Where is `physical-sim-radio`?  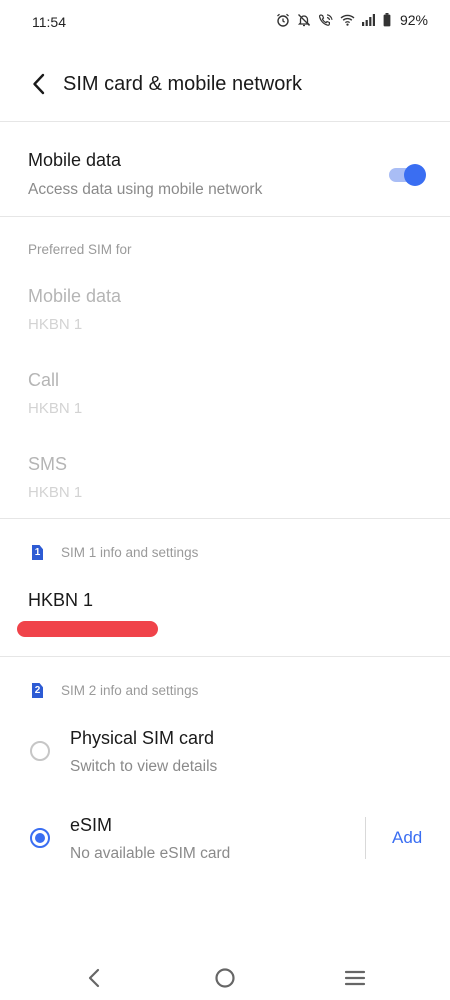
physical-sim-radio is located at coordinates (40, 751).